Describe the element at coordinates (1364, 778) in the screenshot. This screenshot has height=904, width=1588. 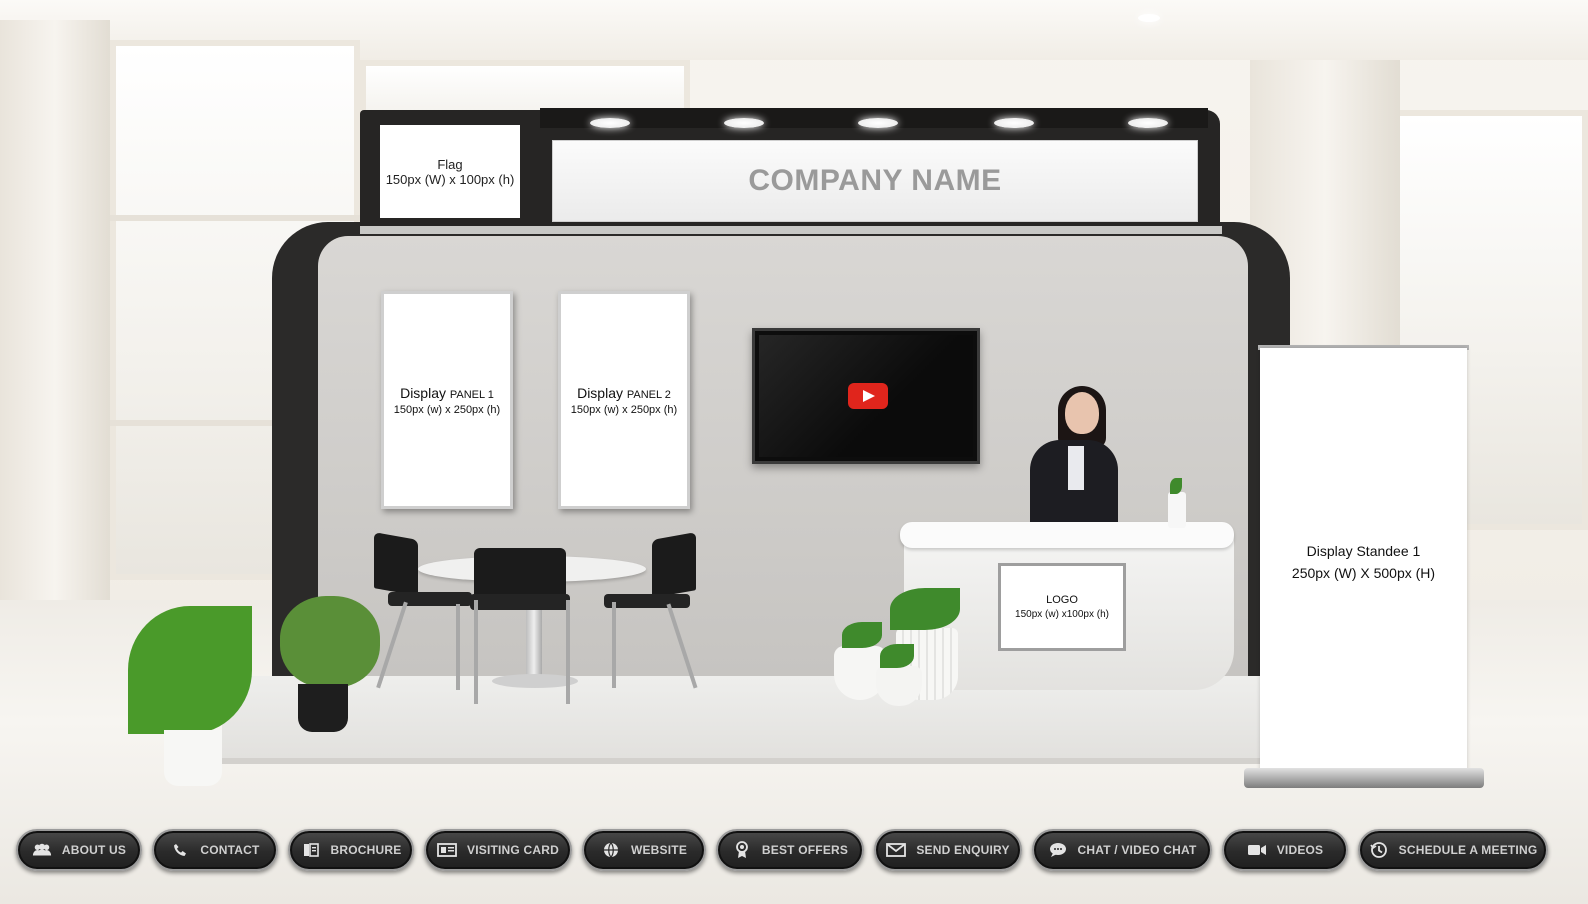
I see `standee-base` at that location.